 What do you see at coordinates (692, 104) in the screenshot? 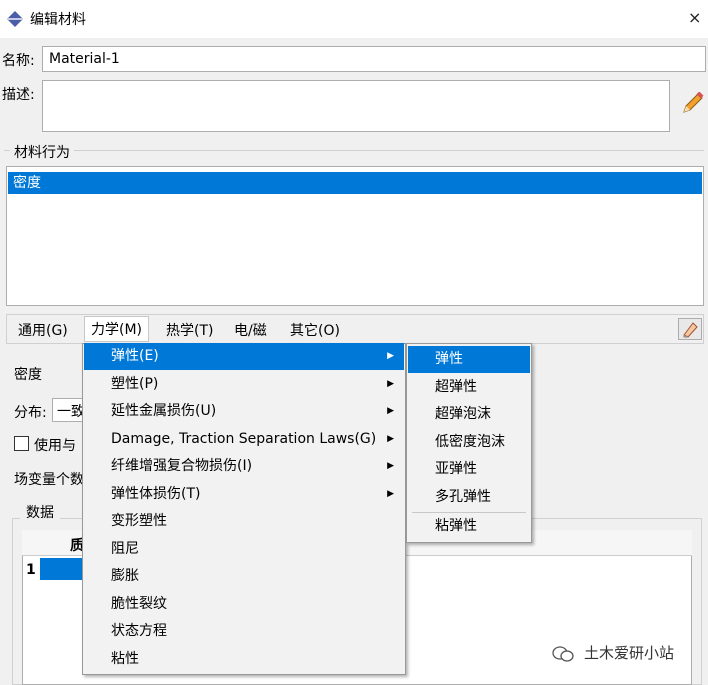
I see `pencil-icon` at bounding box center [692, 104].